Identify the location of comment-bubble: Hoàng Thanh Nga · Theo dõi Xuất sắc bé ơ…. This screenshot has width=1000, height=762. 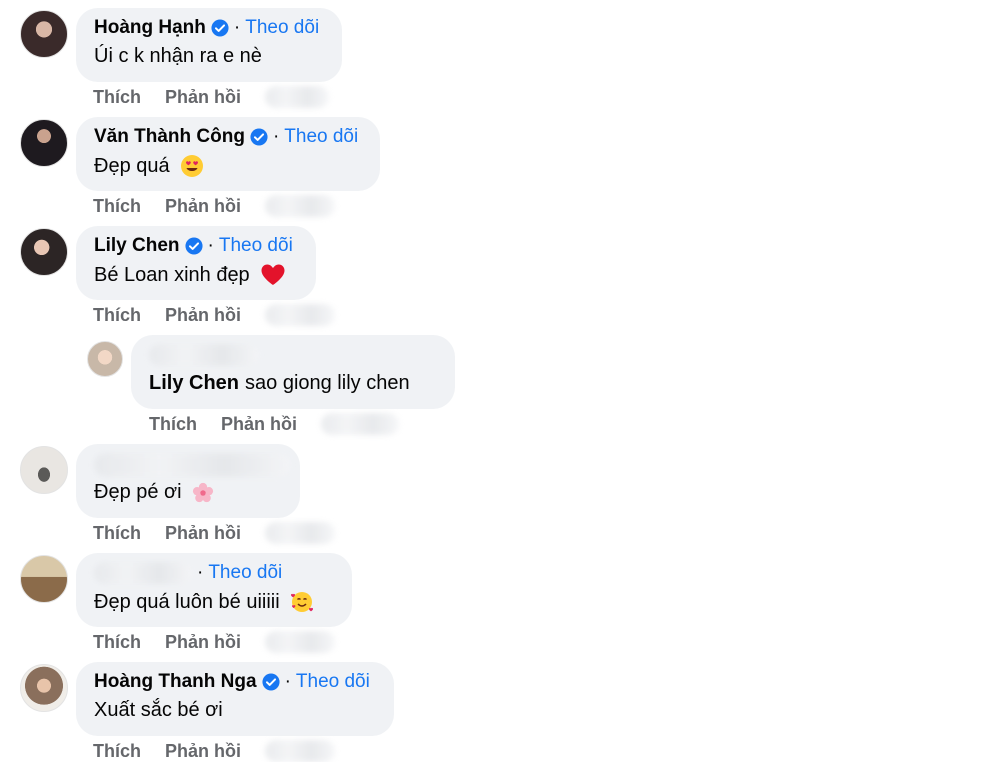
(235, 699).